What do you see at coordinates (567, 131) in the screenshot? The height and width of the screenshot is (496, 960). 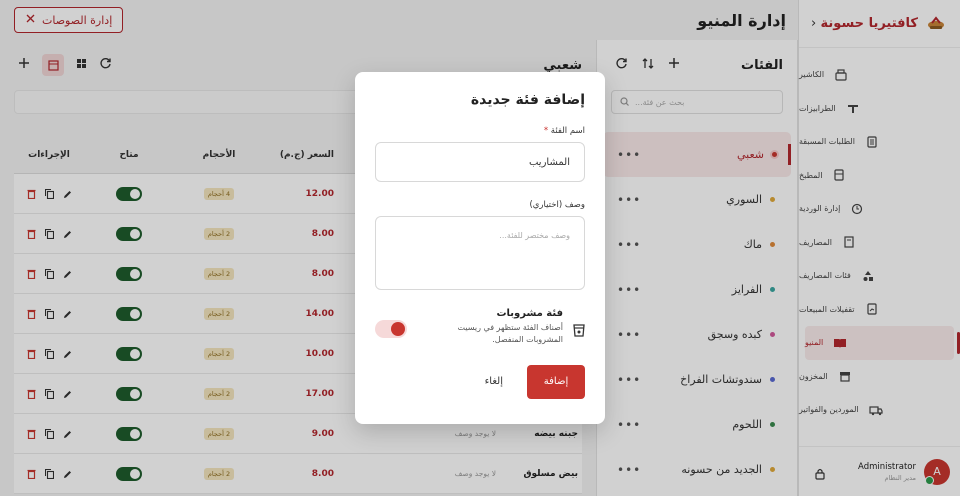 I see `category-name-label-text: اسم الفئة` at bounding box center [567, 131].